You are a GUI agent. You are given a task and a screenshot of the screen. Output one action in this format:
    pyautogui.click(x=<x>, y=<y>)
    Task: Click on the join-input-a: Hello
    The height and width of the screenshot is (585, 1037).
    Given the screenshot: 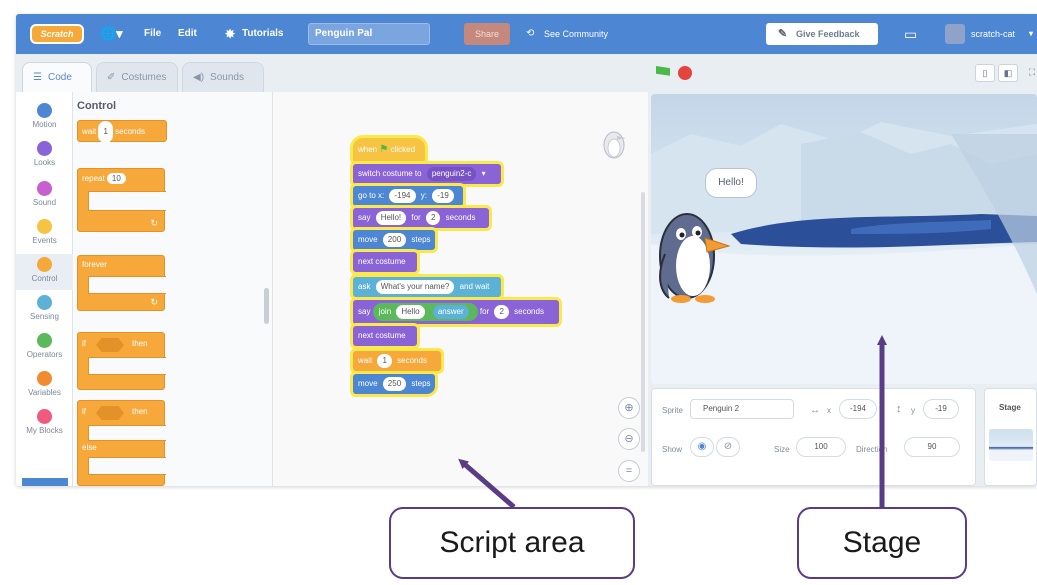 What is the action you would take?
    pyautogui.click(x=410, y=312)
    